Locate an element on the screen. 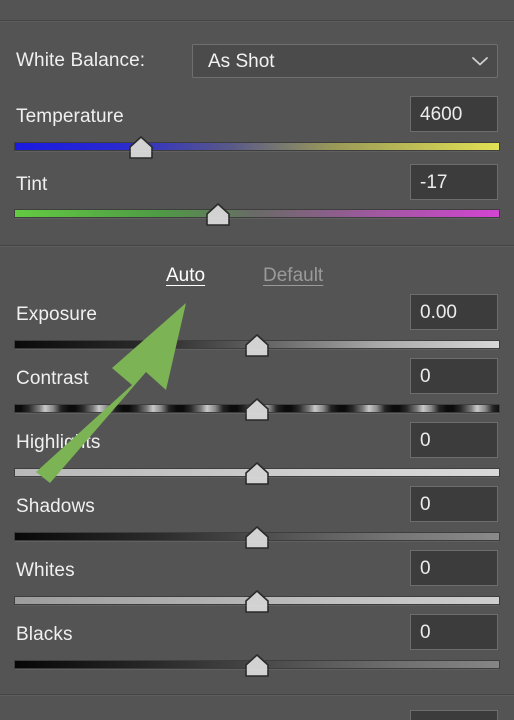 The height and width of the screenshot is (720, 514). exposure-value-field: 0.00 is located at coordinates (454, 312).